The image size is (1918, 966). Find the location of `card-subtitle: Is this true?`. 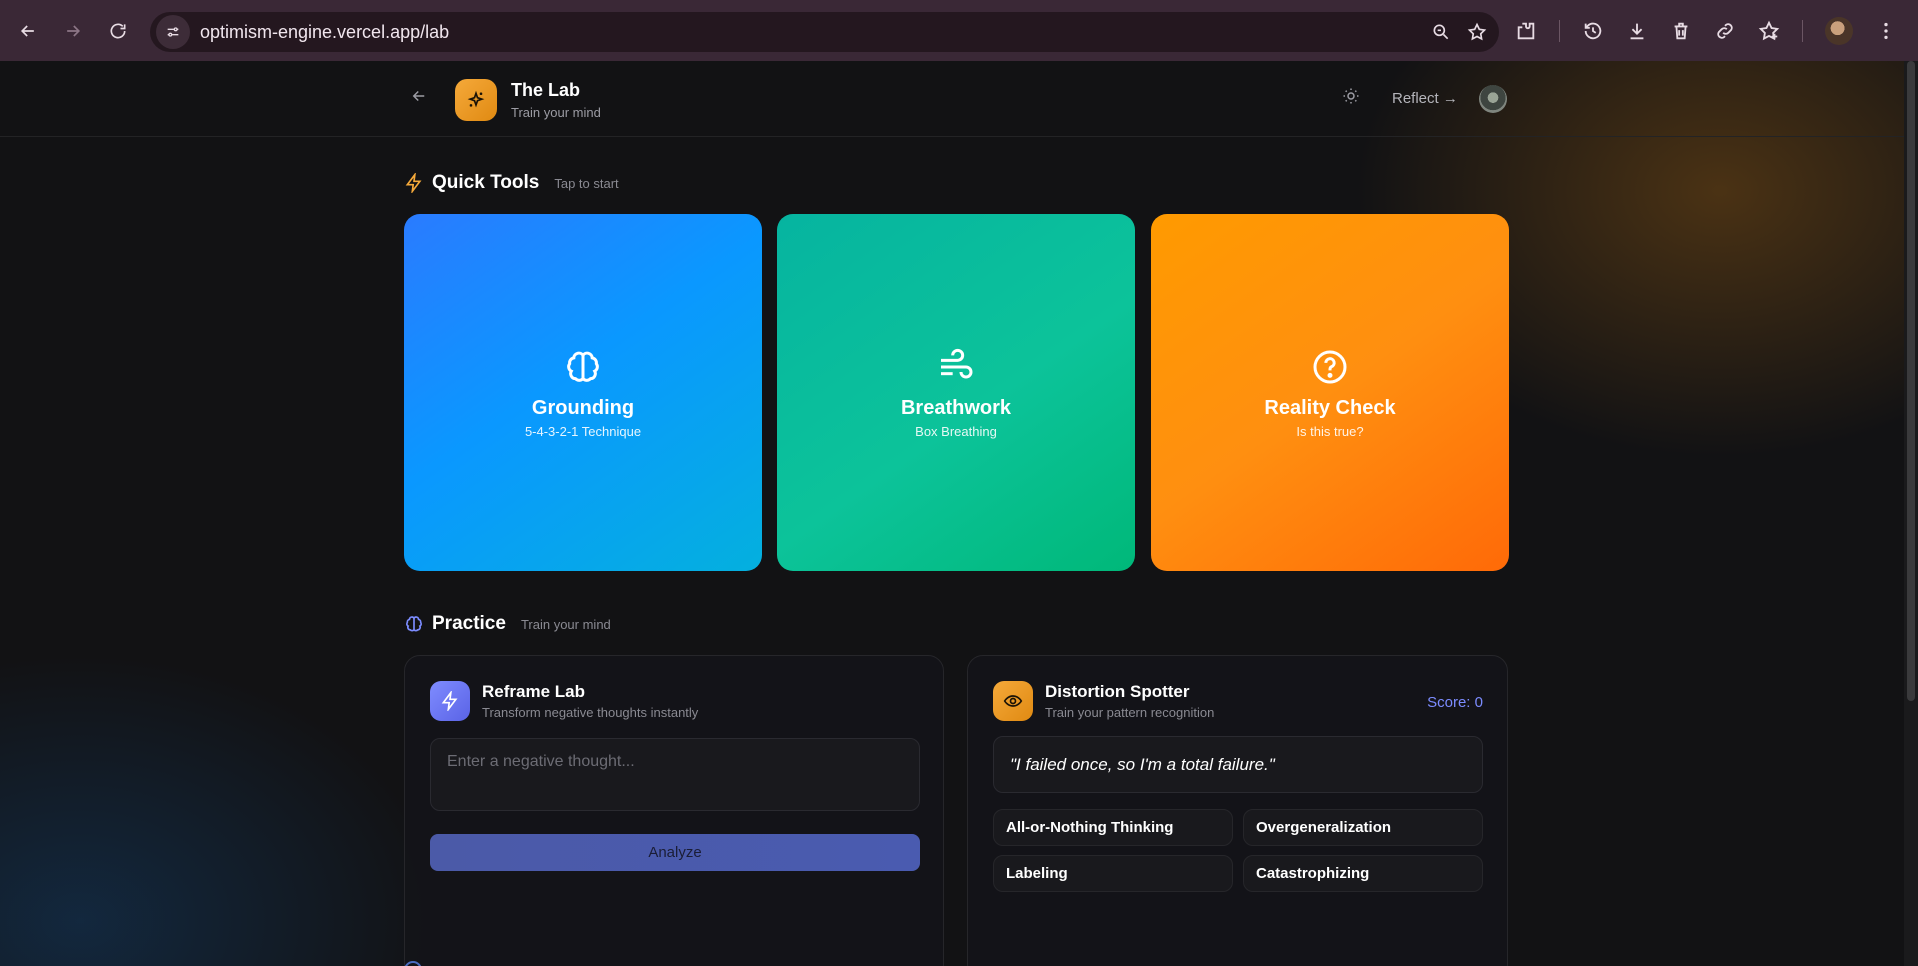

card-subtitle: Is this true? is located at coordinates (1330, 431).